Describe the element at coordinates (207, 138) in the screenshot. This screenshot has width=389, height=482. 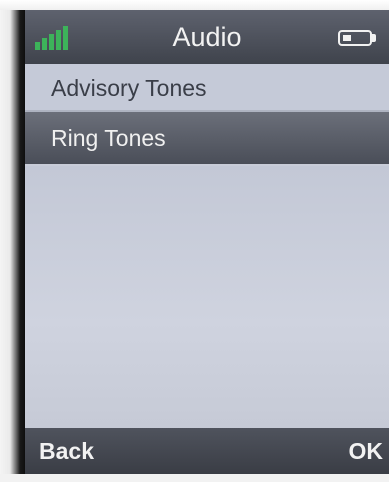
I see `menu-item-ring-tones: Ring Tones` at that location.